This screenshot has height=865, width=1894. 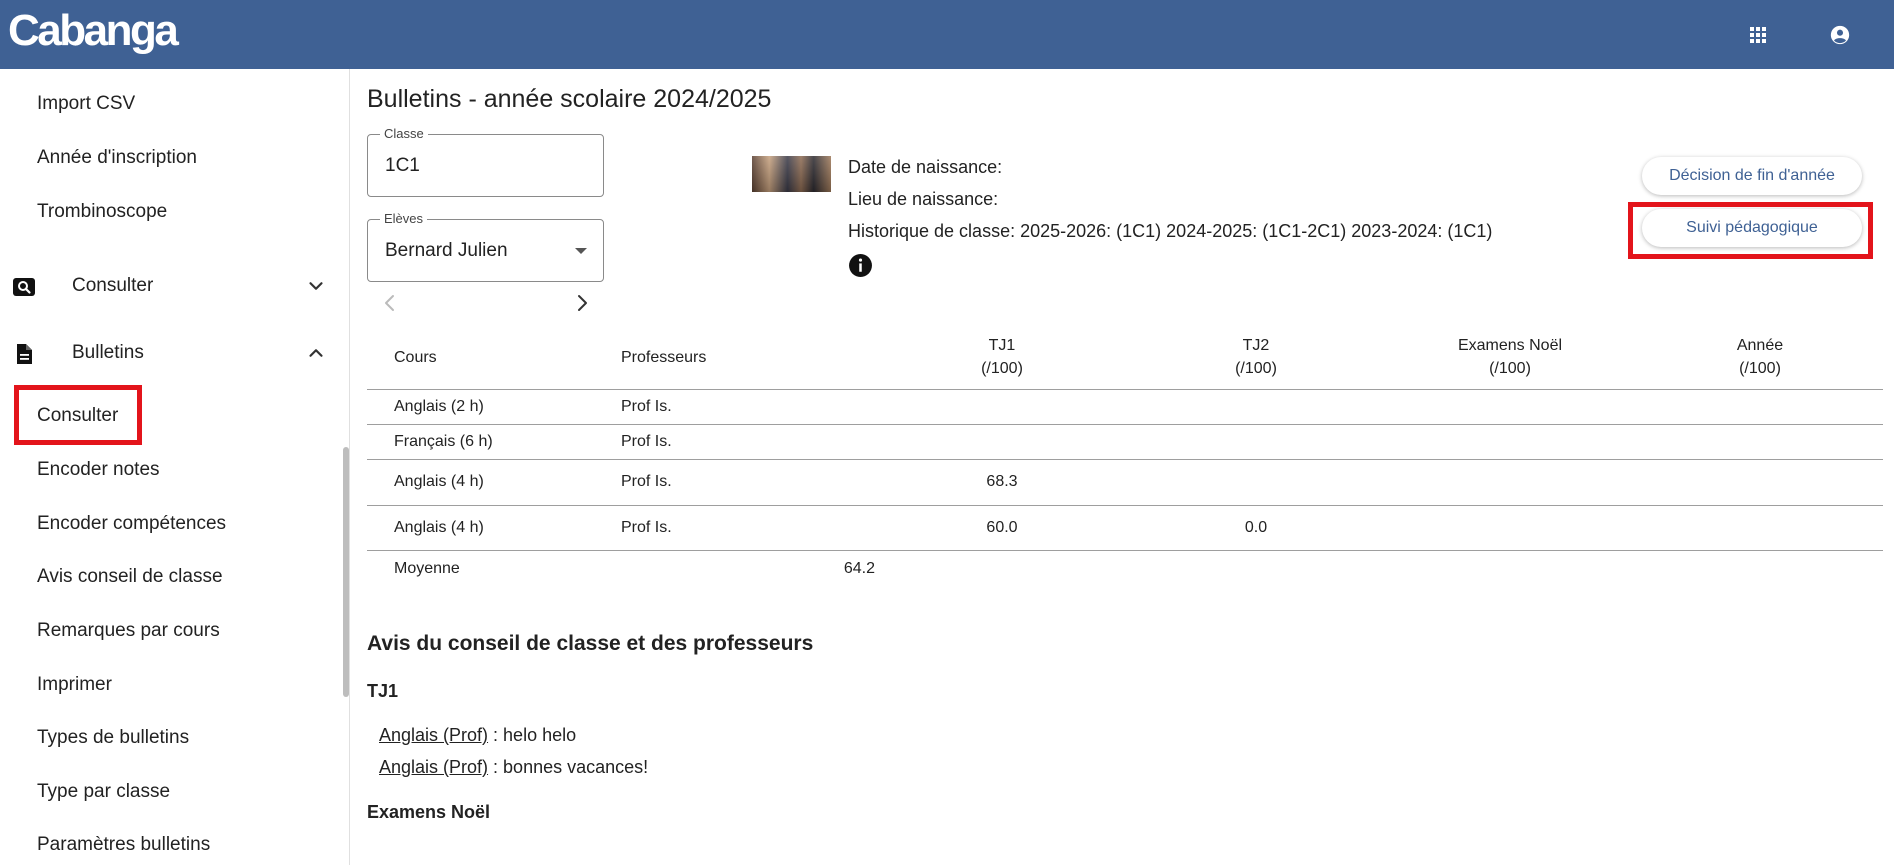 I want to click on apps-grid-icon, so click(x=1758, y=35).